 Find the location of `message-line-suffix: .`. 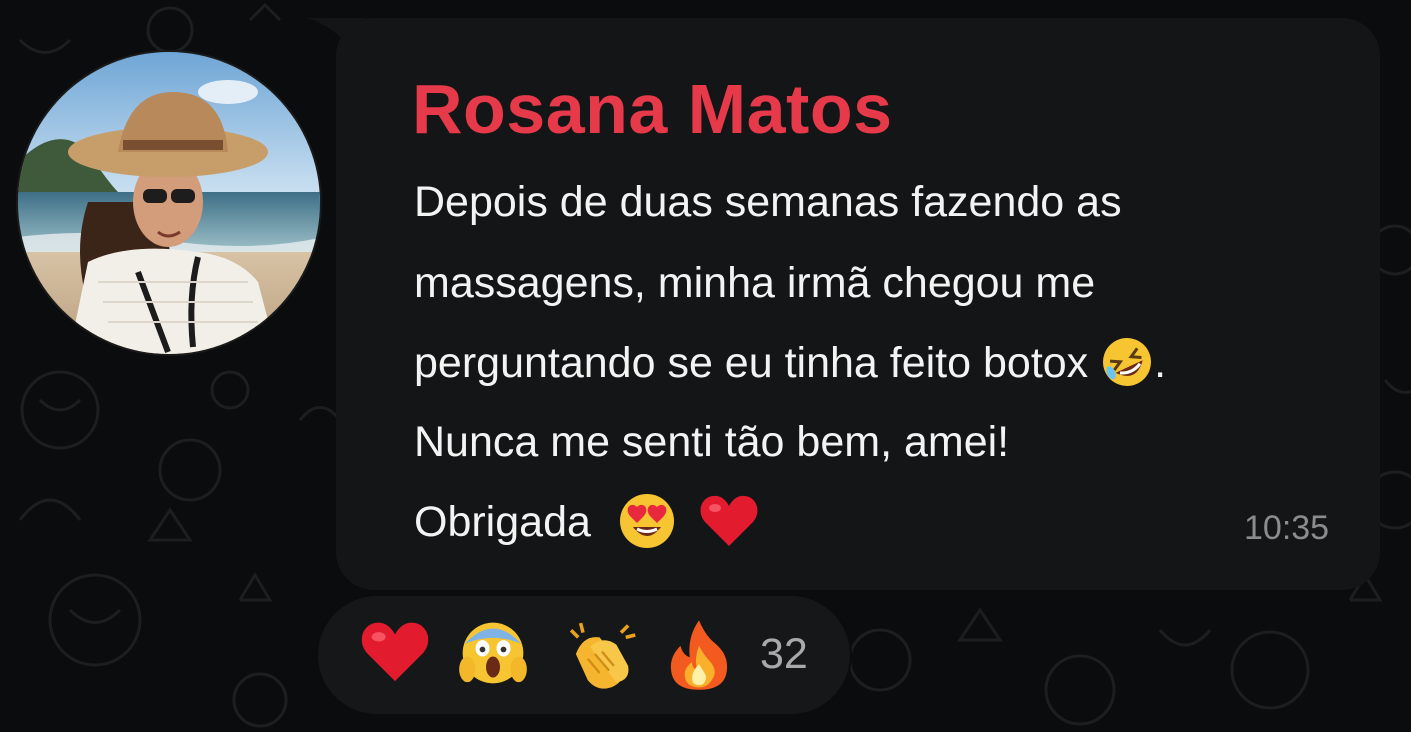

message-line-suffix: . is located at coordinates (1160, 363).